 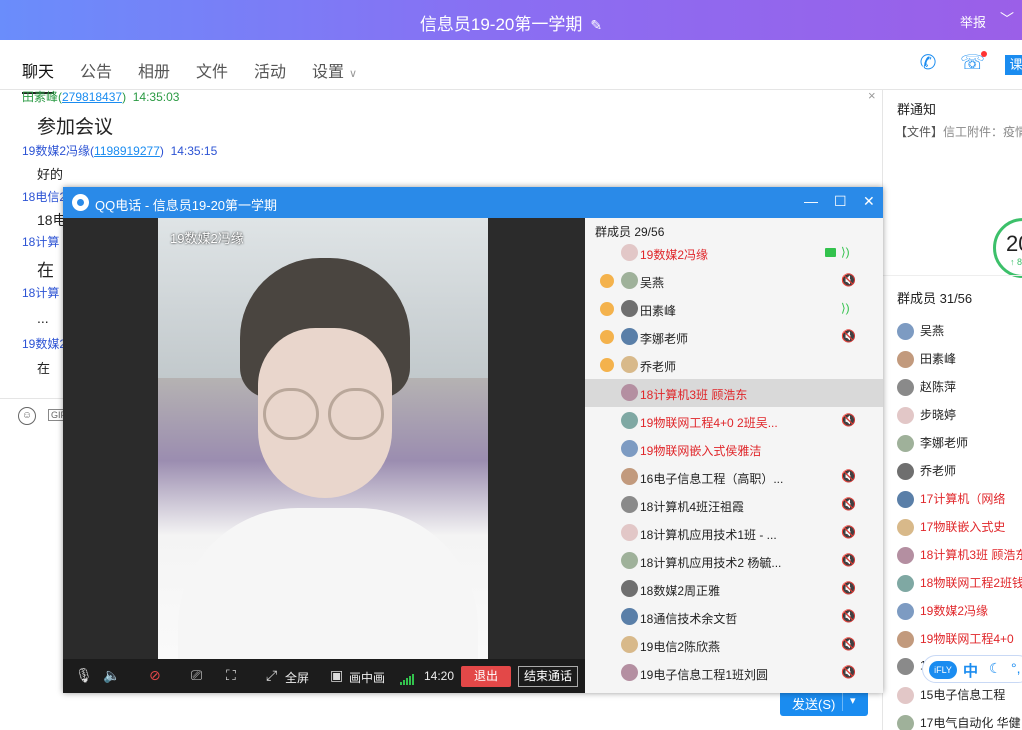 What do you see at coordinates (734, 645) in the screenshot?
I see `call-member-row: 19电信2陈欣燕 🔇` at bounding box center [734, 645].